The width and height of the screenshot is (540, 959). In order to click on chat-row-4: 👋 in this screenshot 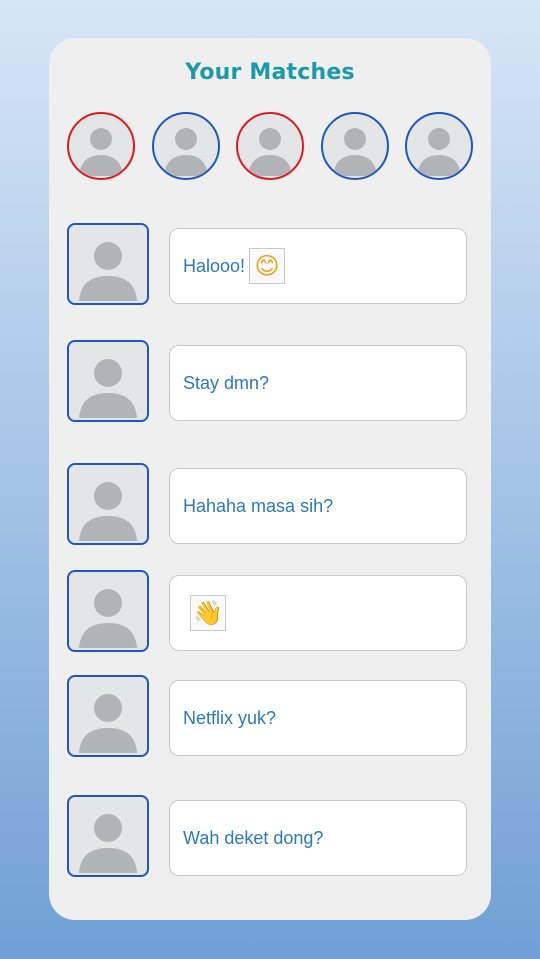, I will do `click(268, 611)`.